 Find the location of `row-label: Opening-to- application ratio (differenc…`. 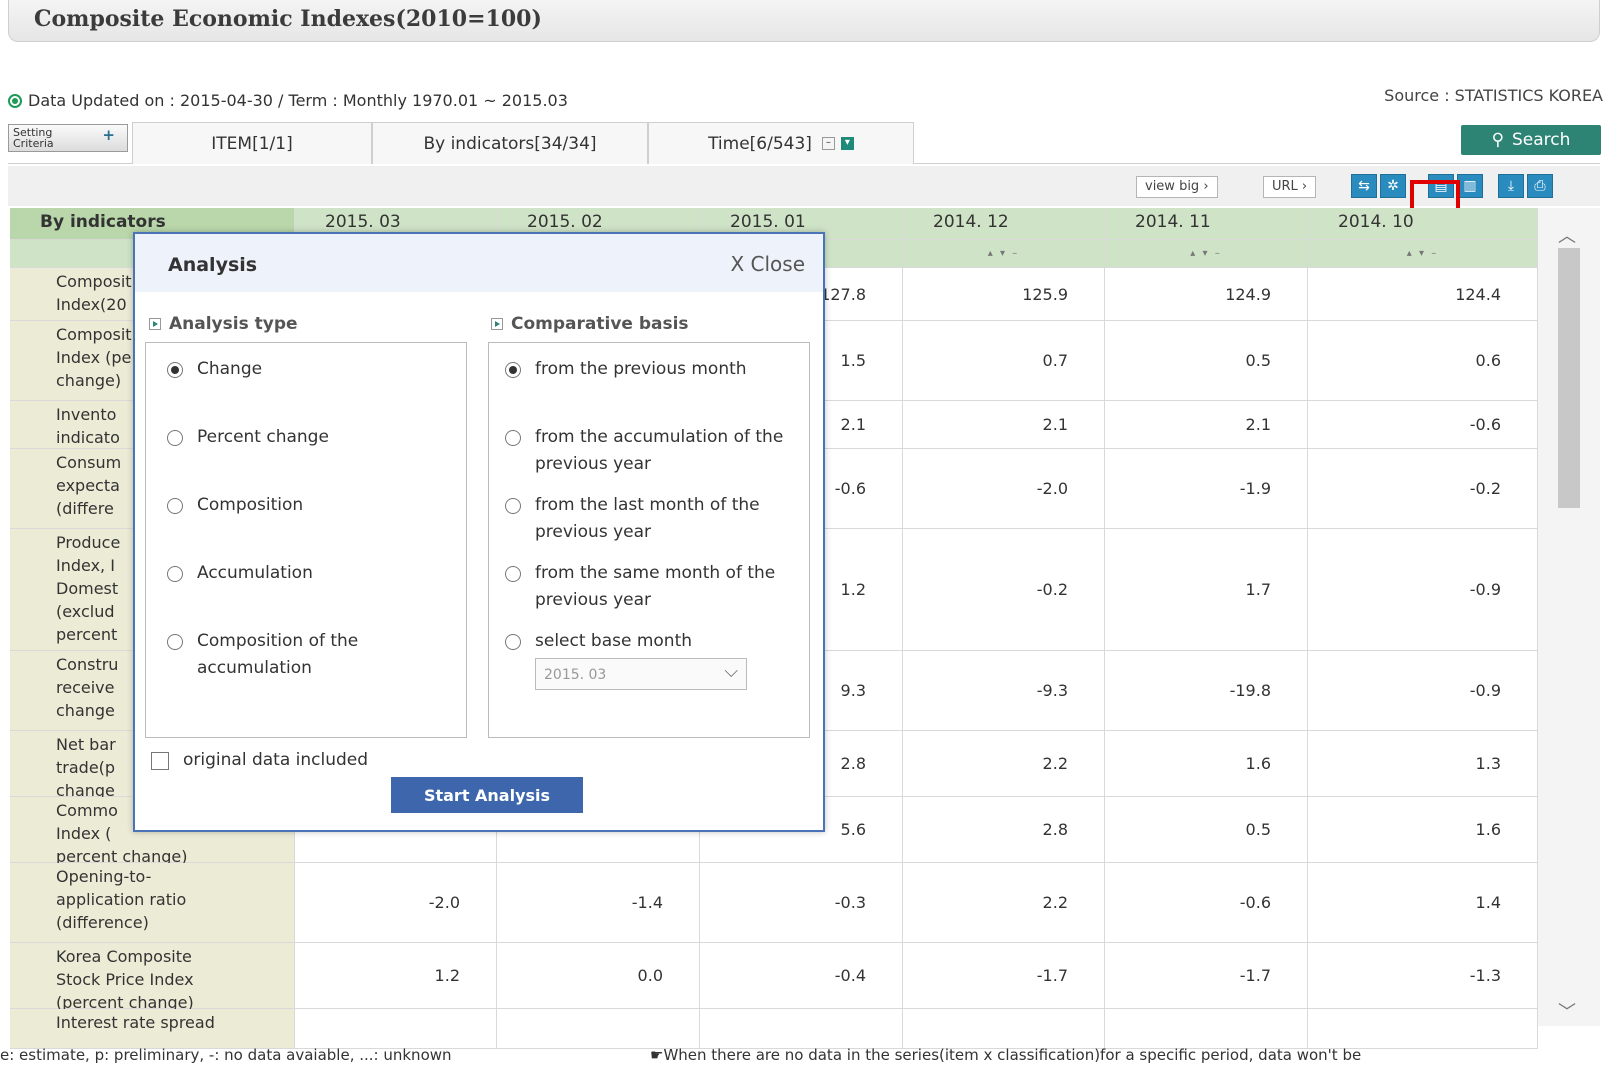

row-label: Opening-to- application ratio (differenc… is located at coordinates (152, 903).